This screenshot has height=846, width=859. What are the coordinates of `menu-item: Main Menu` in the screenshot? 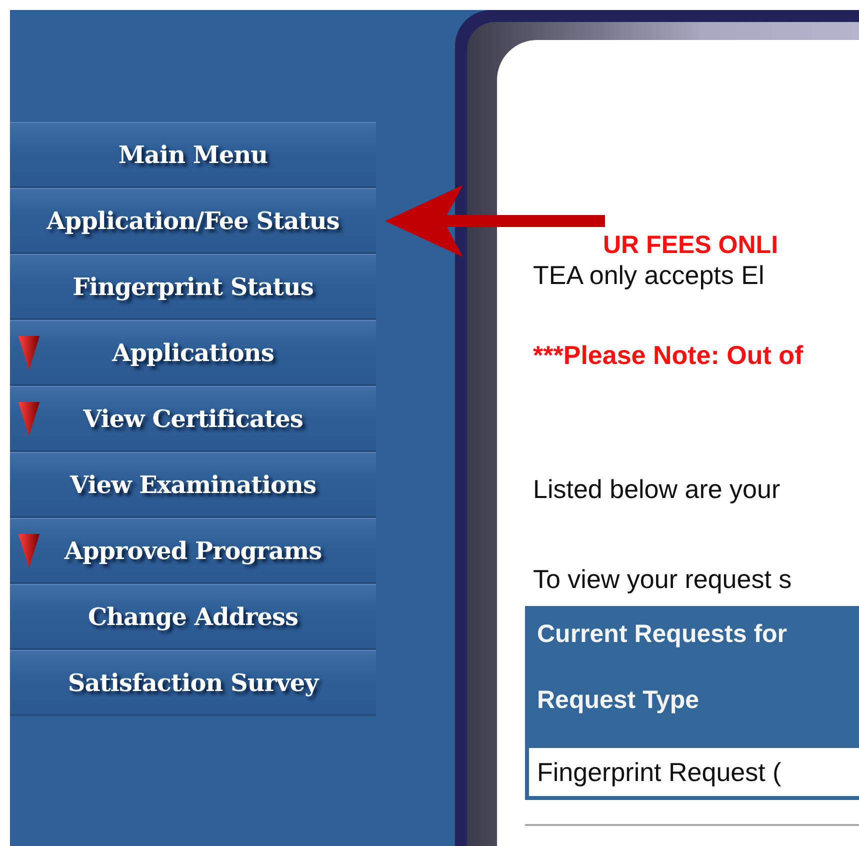 It's located at (193, 155).